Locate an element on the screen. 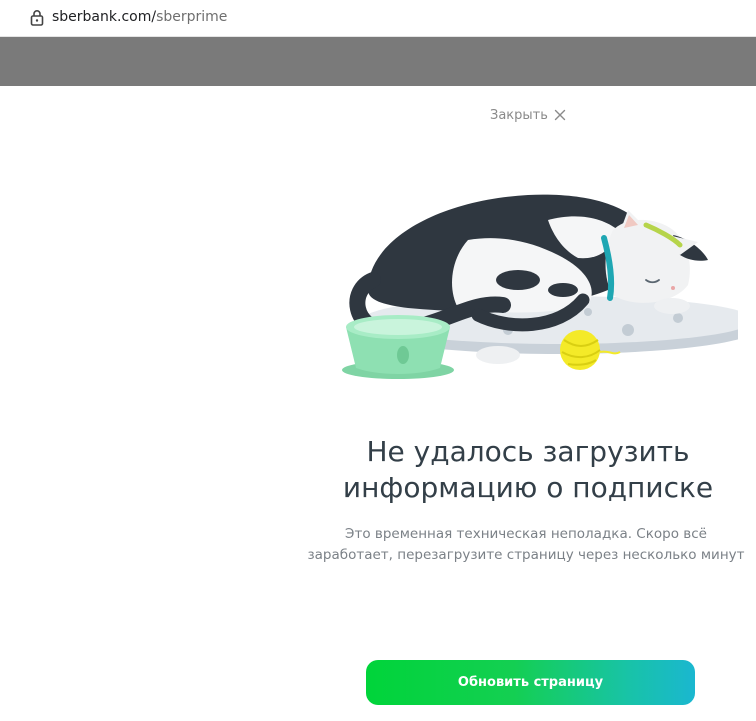 The image size is (756, 721). lock-icon is located at coordinates (37, 18).